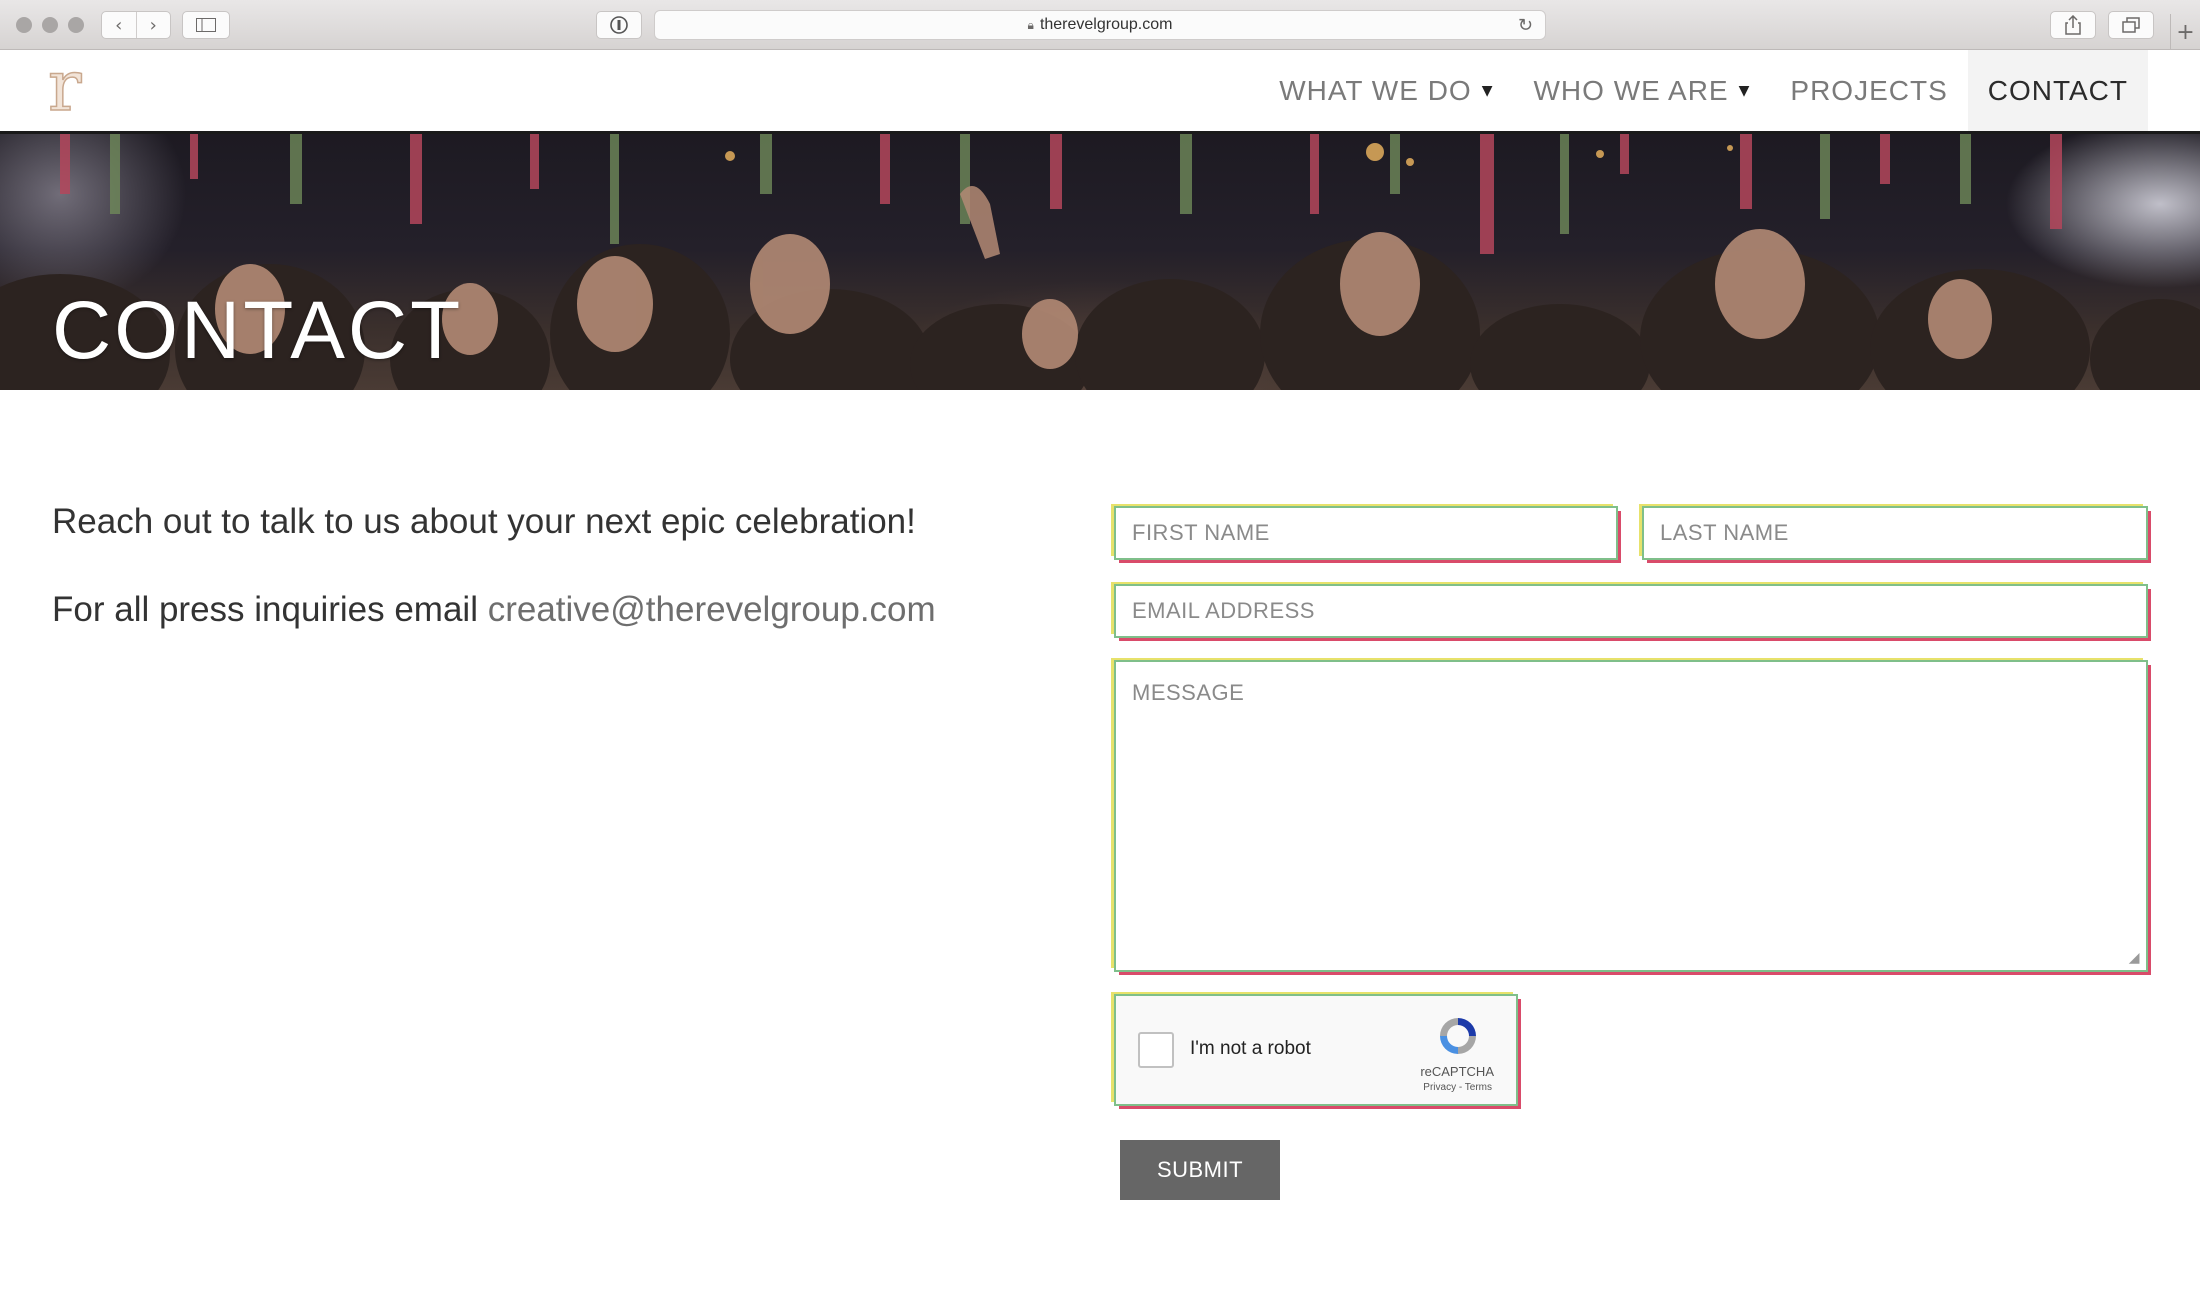  I want to click on logo: r, so click(72, 86).